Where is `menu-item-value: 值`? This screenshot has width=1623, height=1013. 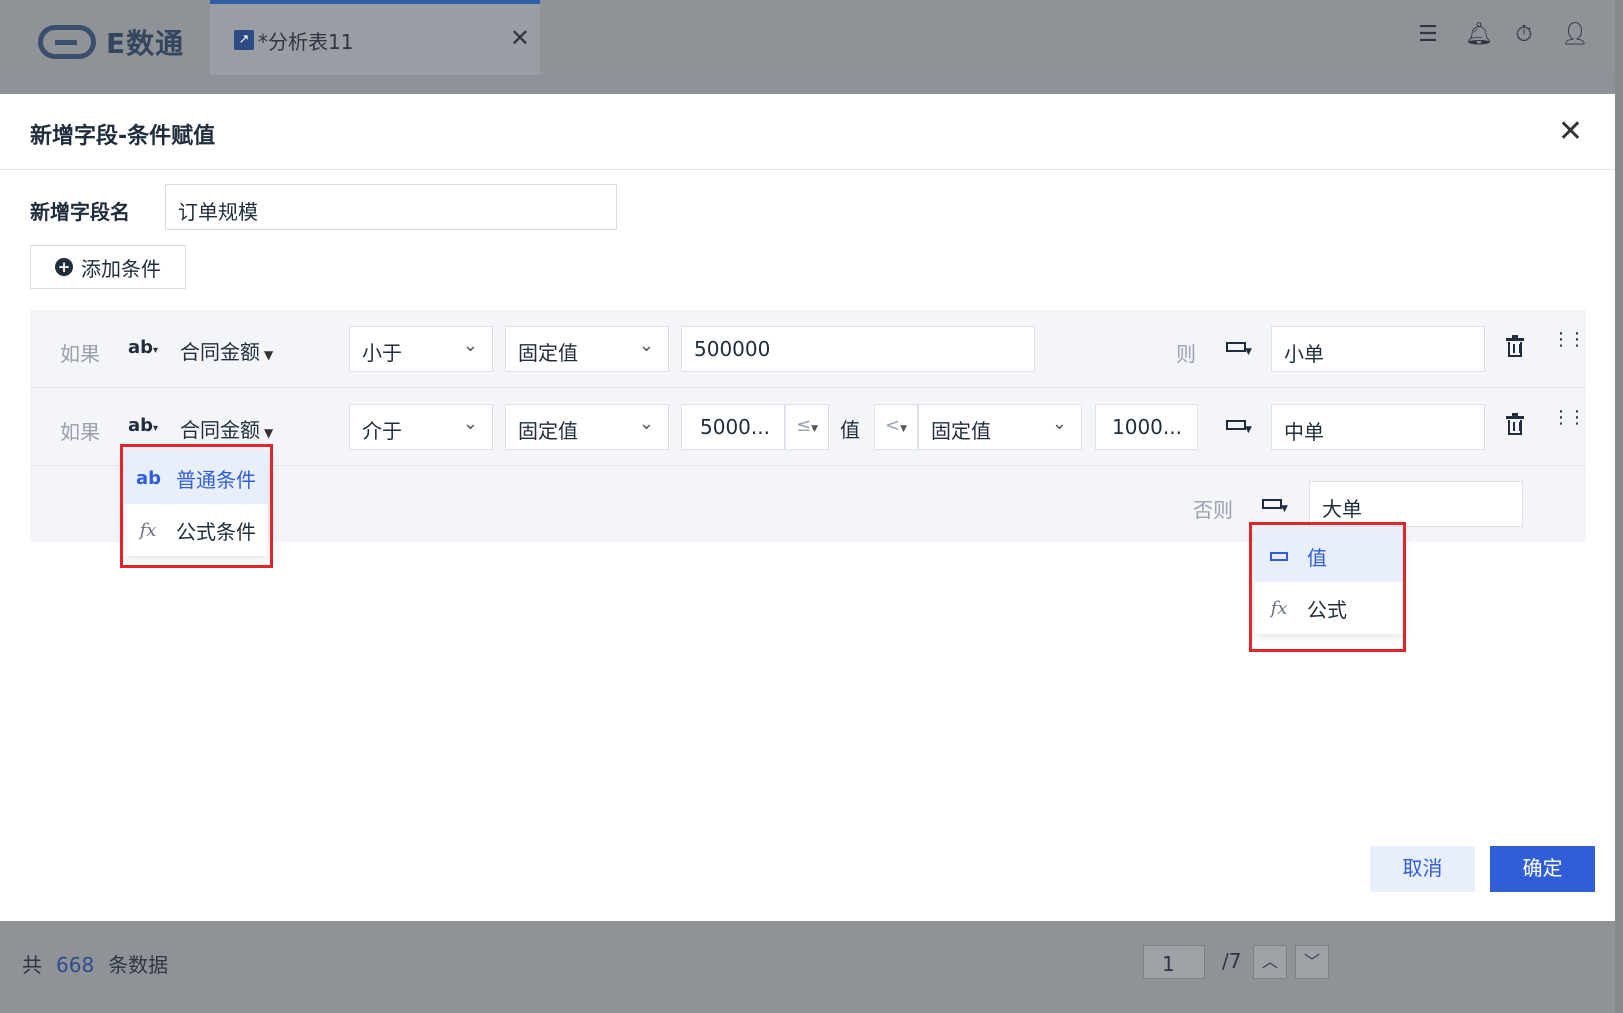
menu-item-value: 值 is located at coordinates (1329, 556).